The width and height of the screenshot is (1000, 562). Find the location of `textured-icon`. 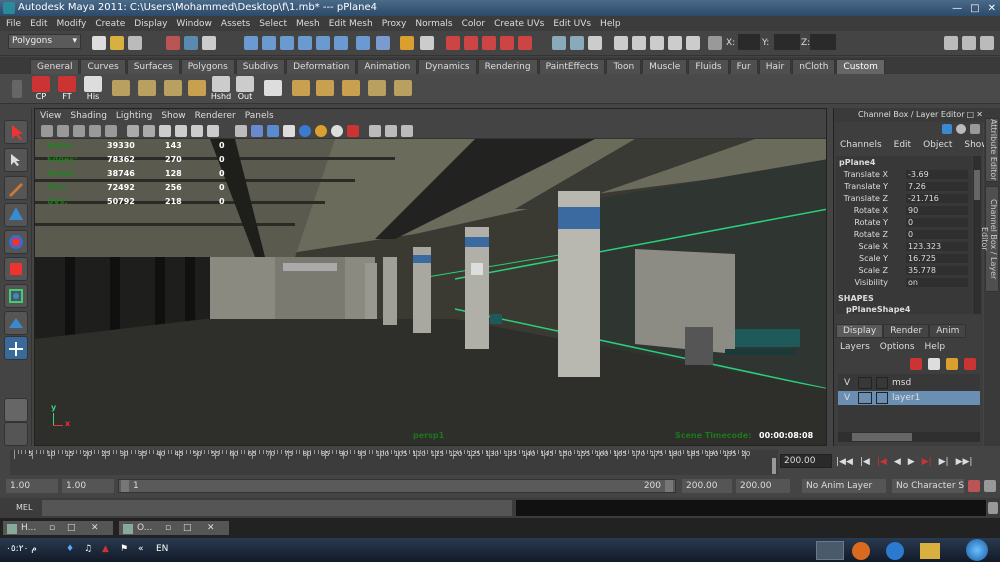

textured-icon is located at coordinates (181, 131).